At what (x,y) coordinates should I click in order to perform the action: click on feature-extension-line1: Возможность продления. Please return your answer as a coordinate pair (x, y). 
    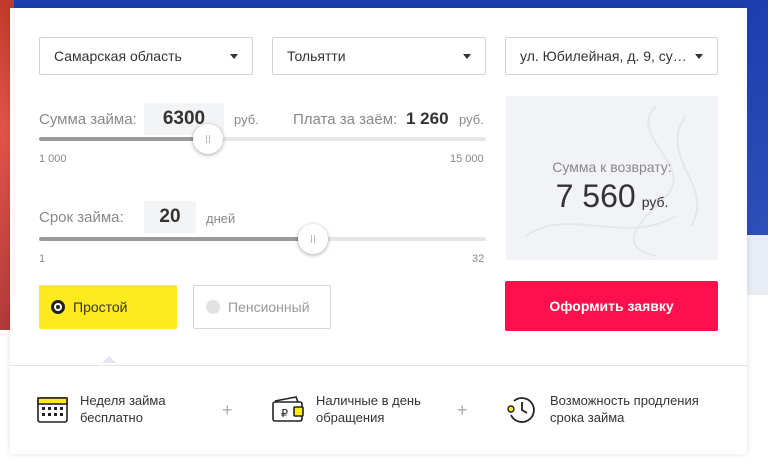
    Looking at the image, I should click on (624, 400).